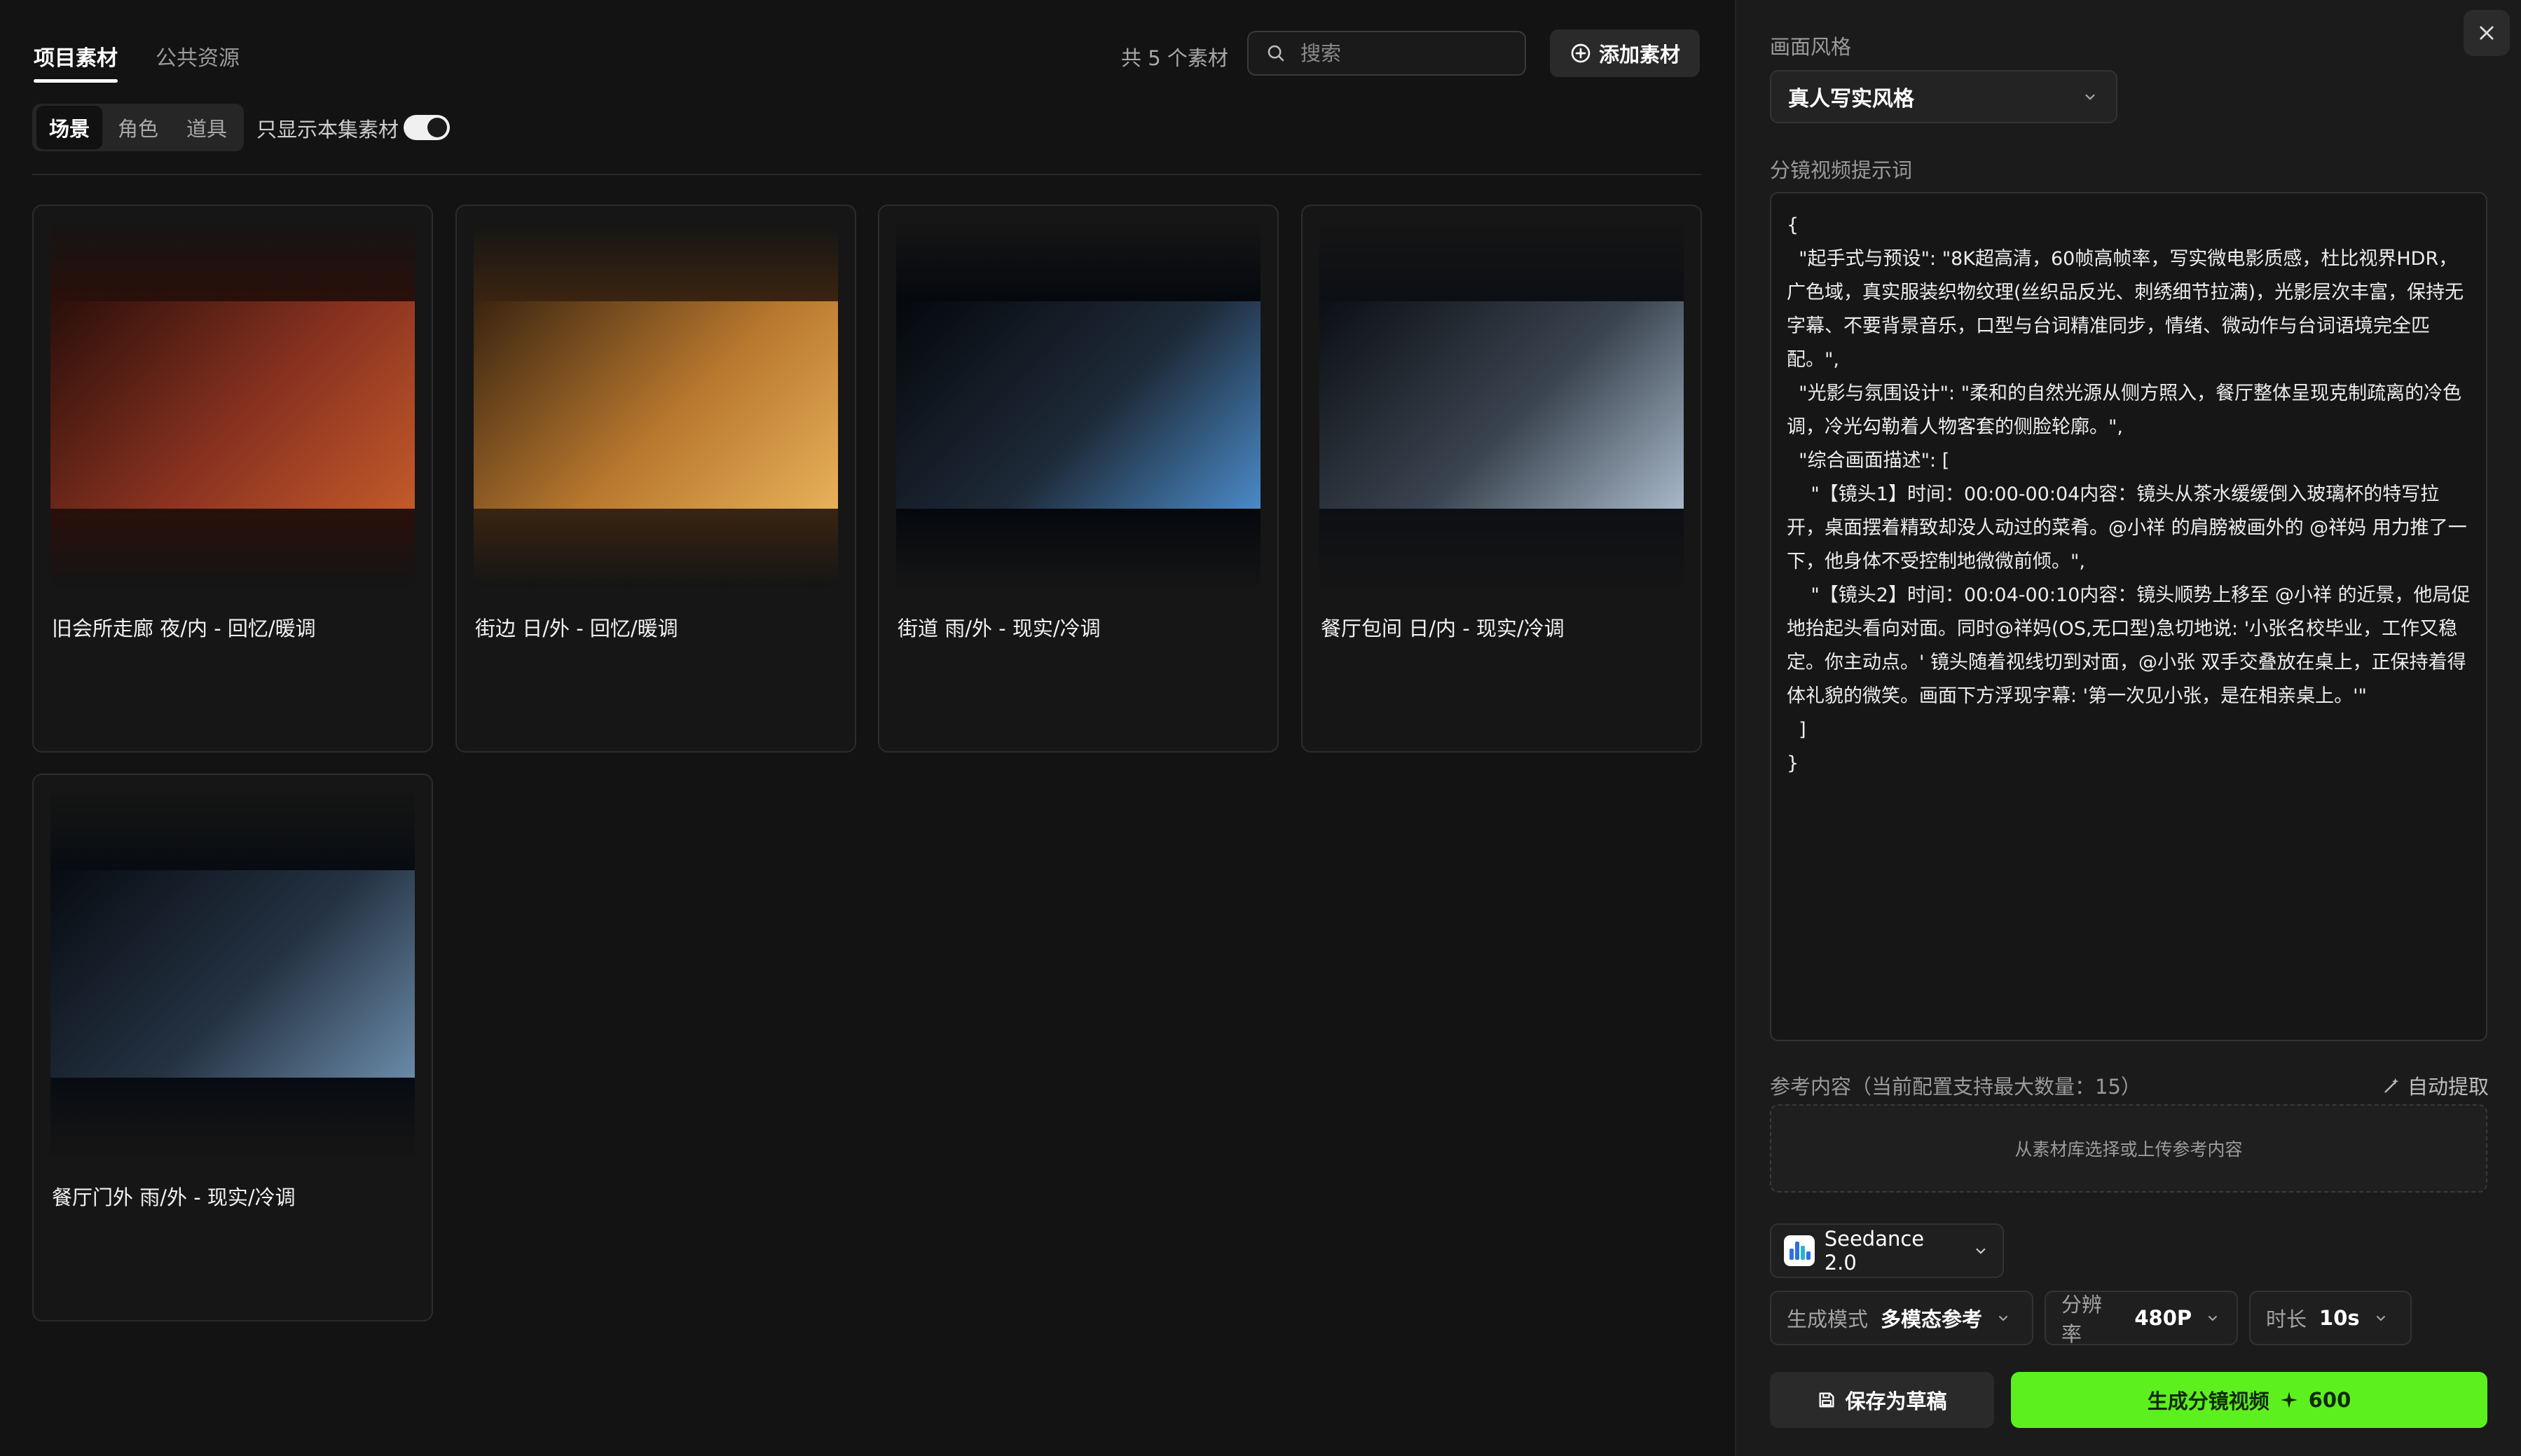 The image size is (2521, 1456). Describe the element at coordinates (2286, 1319) in the screenshot. I see `duration-key: 时长` at that location.